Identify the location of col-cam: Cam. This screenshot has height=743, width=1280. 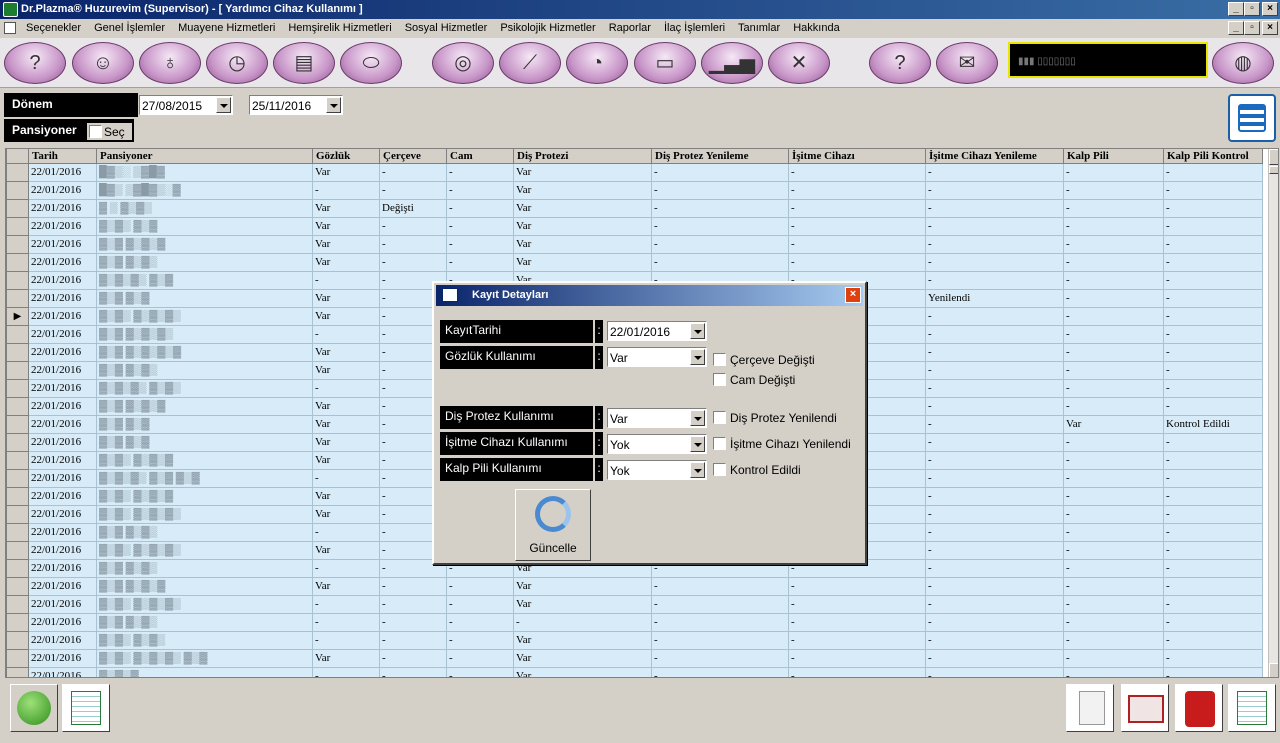
(480, 156).